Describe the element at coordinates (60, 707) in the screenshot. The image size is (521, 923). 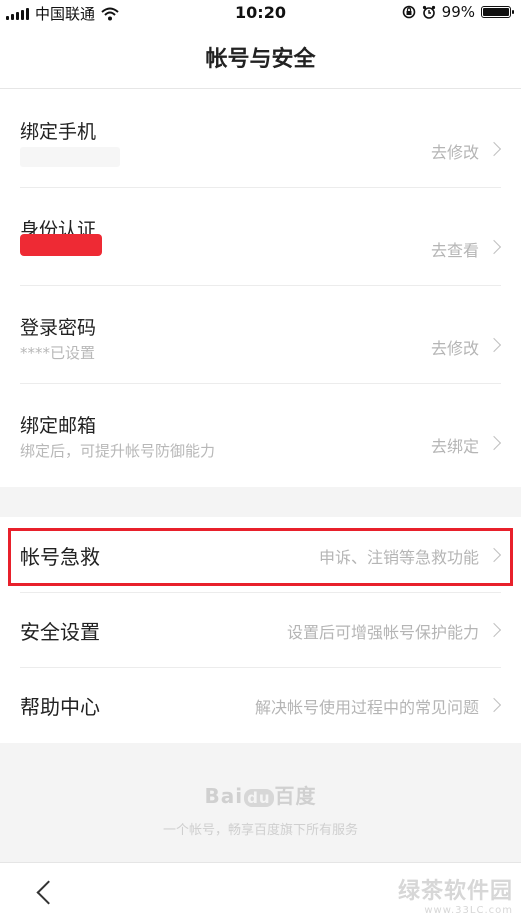
I see `list-item-label: 帮助中心` at that location.